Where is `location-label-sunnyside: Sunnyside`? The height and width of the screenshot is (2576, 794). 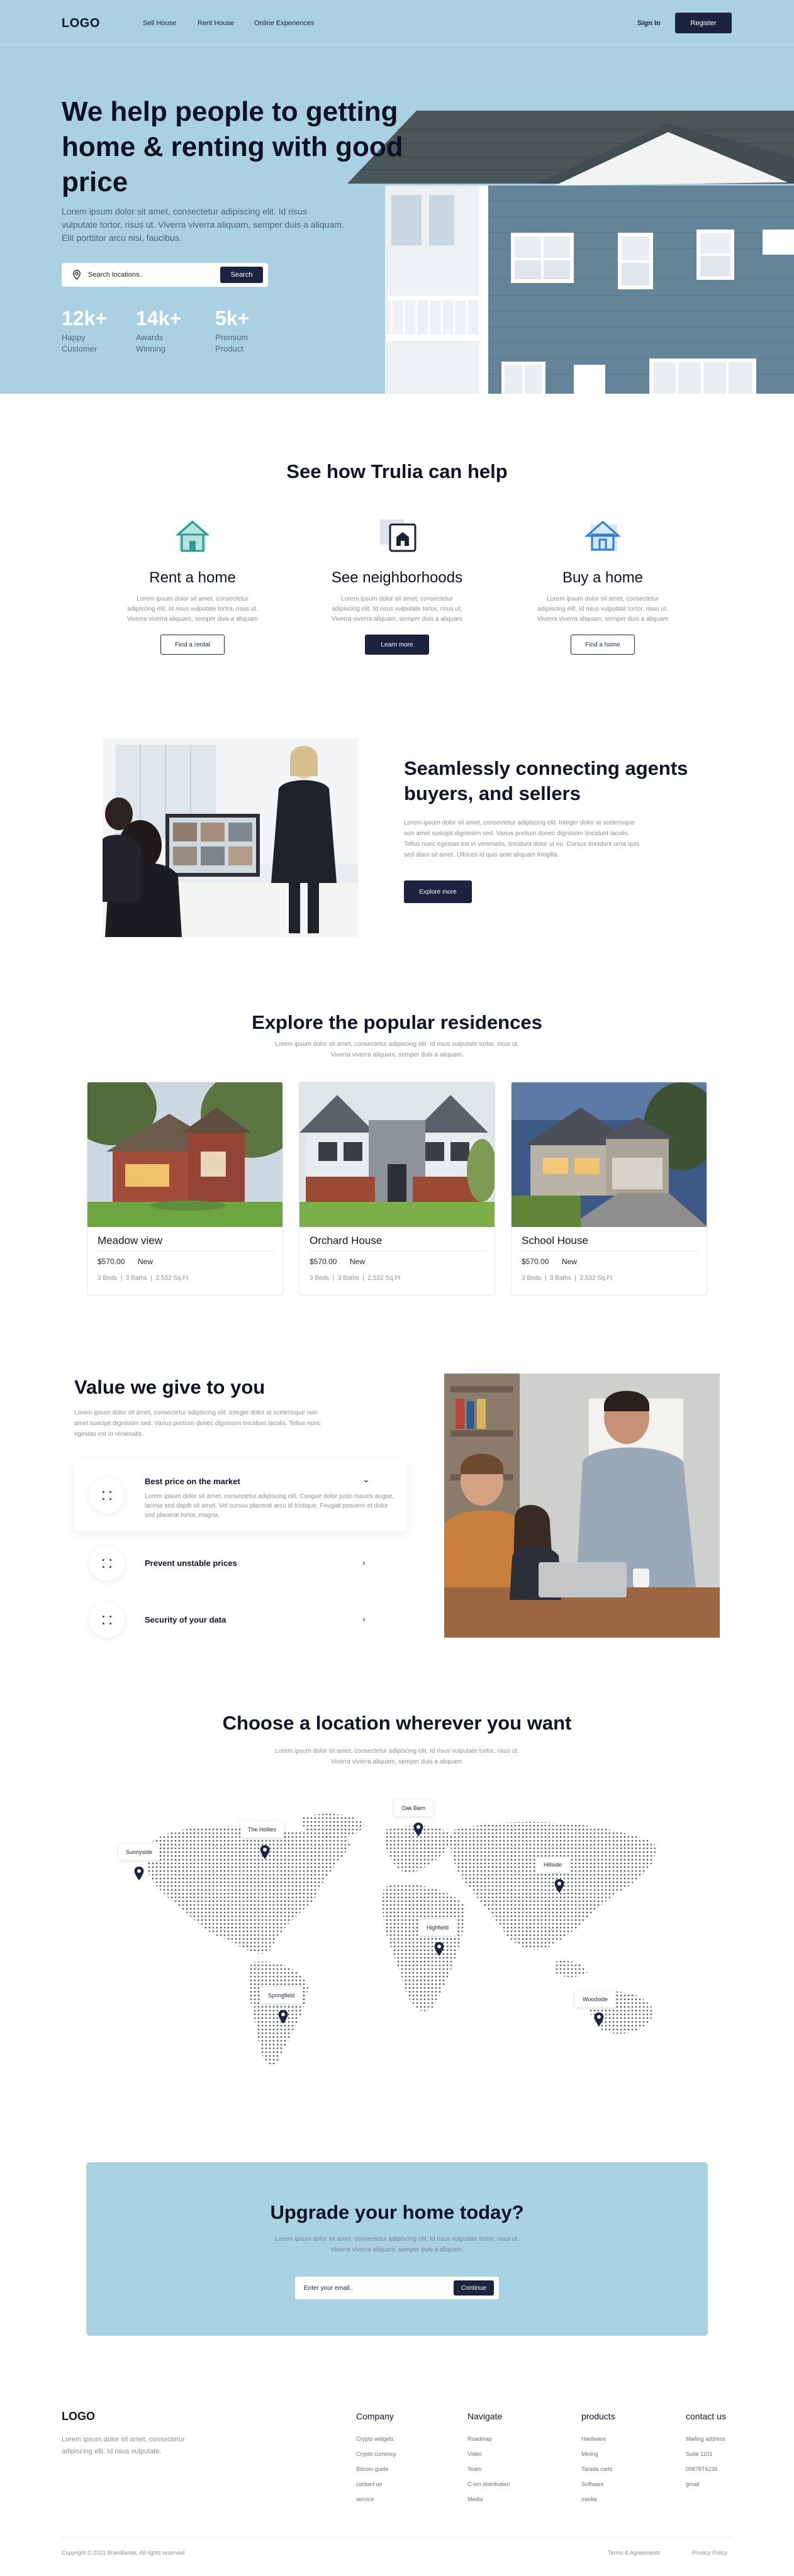
location-label-sunnyside: Sunnyside is located at coordinates (139, 1852).